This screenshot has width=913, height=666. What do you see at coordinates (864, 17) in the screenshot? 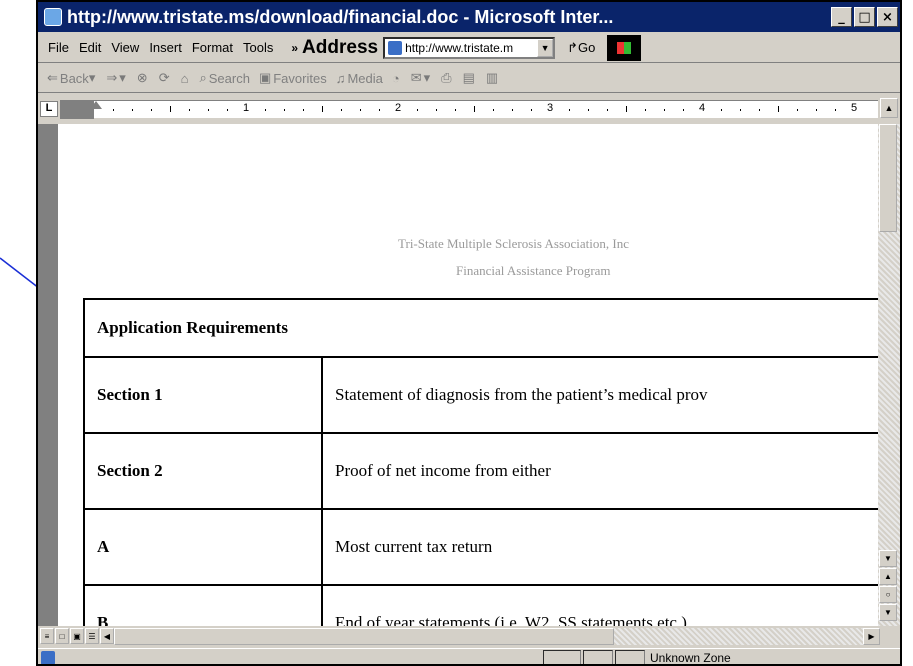
I see `maximize-button: □` at bounding box center [864, 17].